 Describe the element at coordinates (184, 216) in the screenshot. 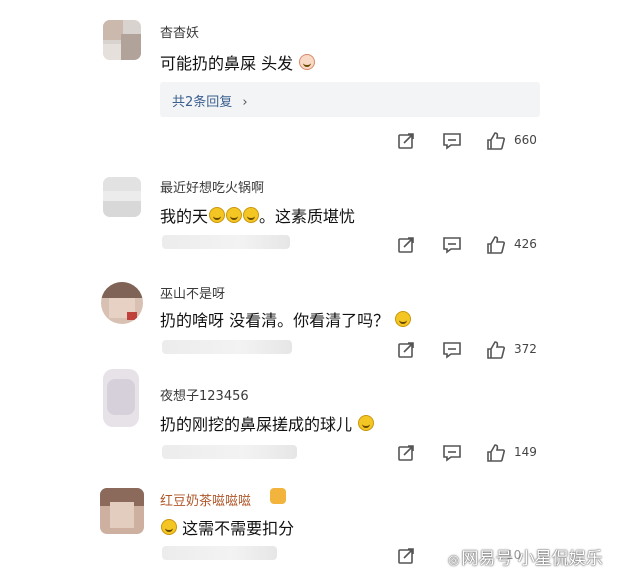

I see `comment-text-body: 我的天` at that location.